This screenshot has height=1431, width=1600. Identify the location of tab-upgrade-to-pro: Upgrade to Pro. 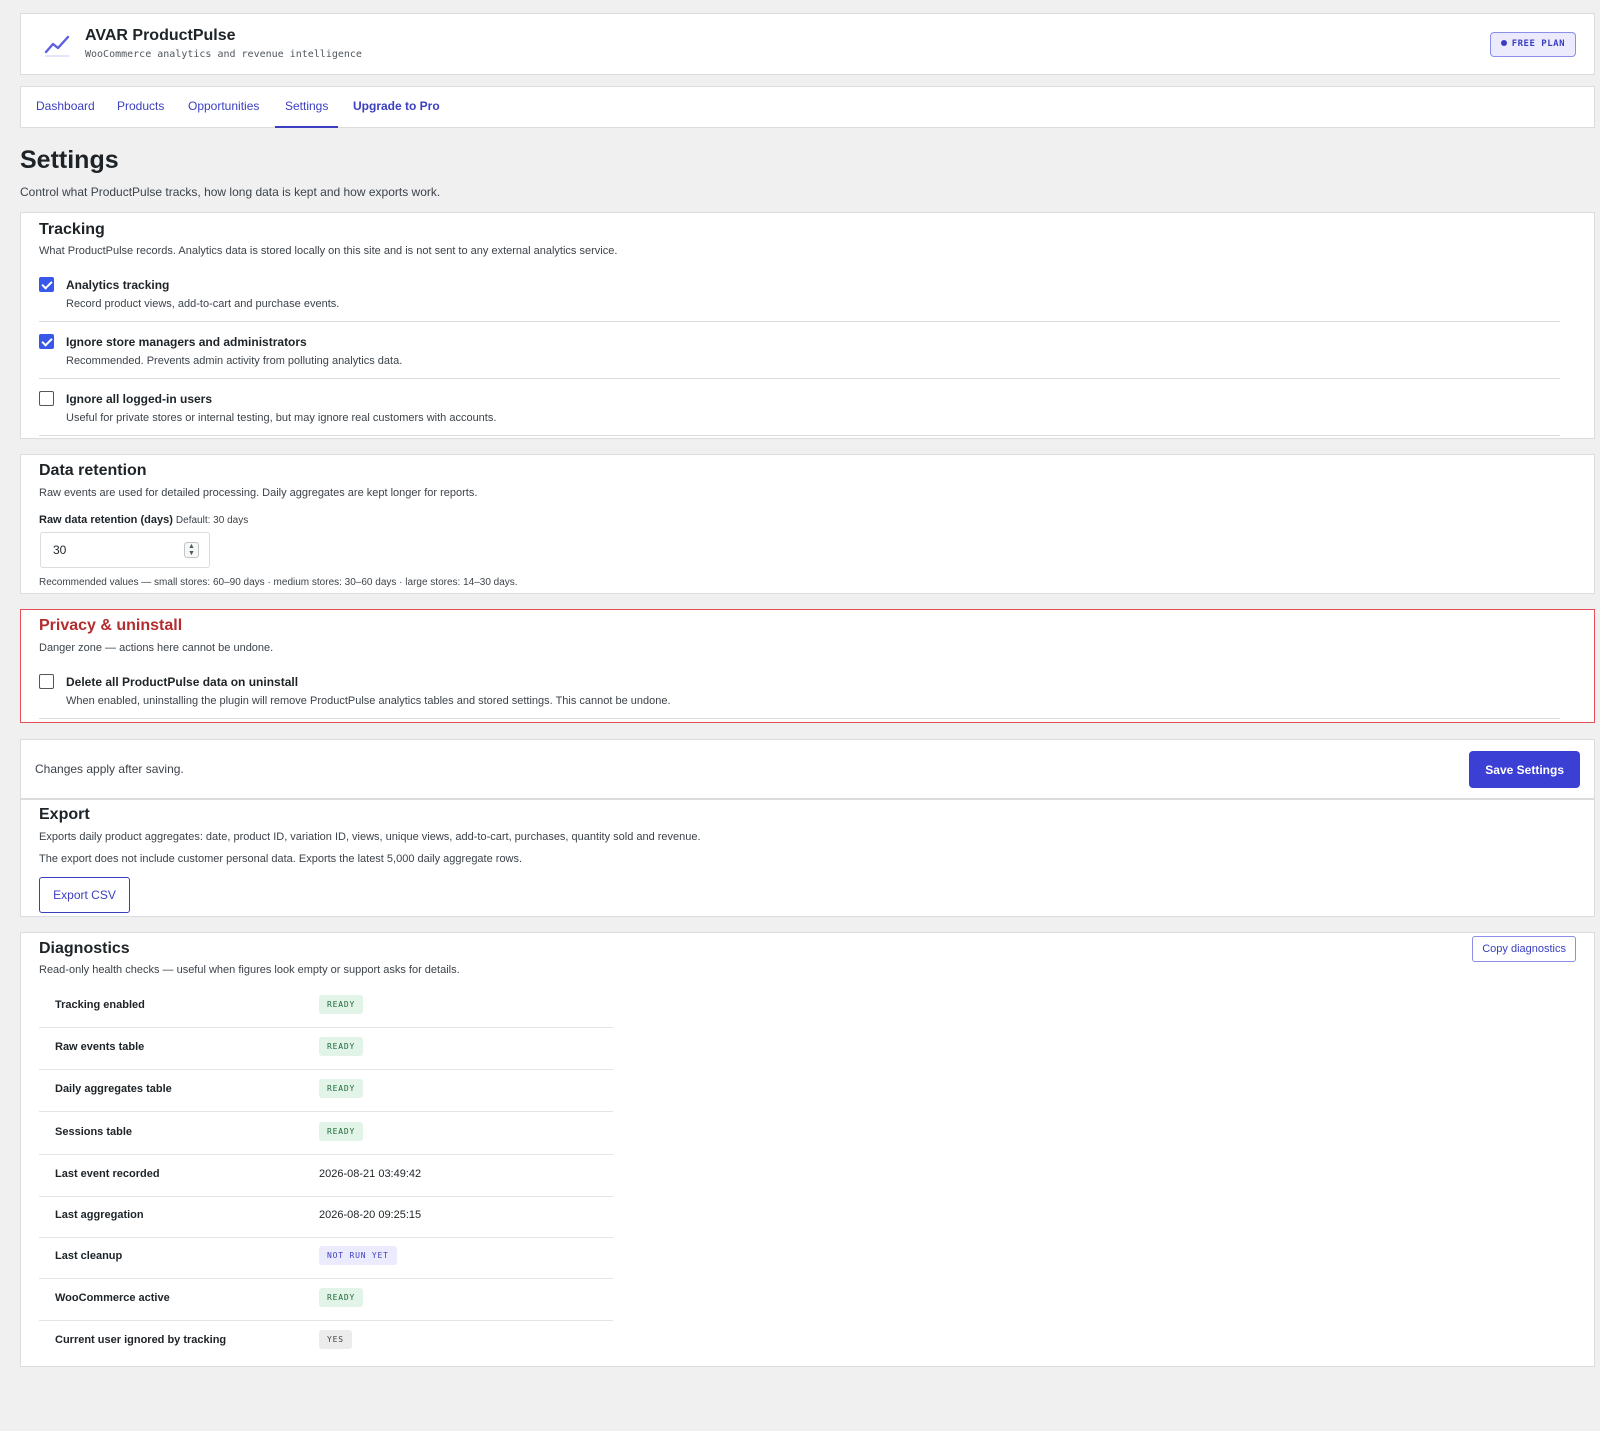
(396, 107).